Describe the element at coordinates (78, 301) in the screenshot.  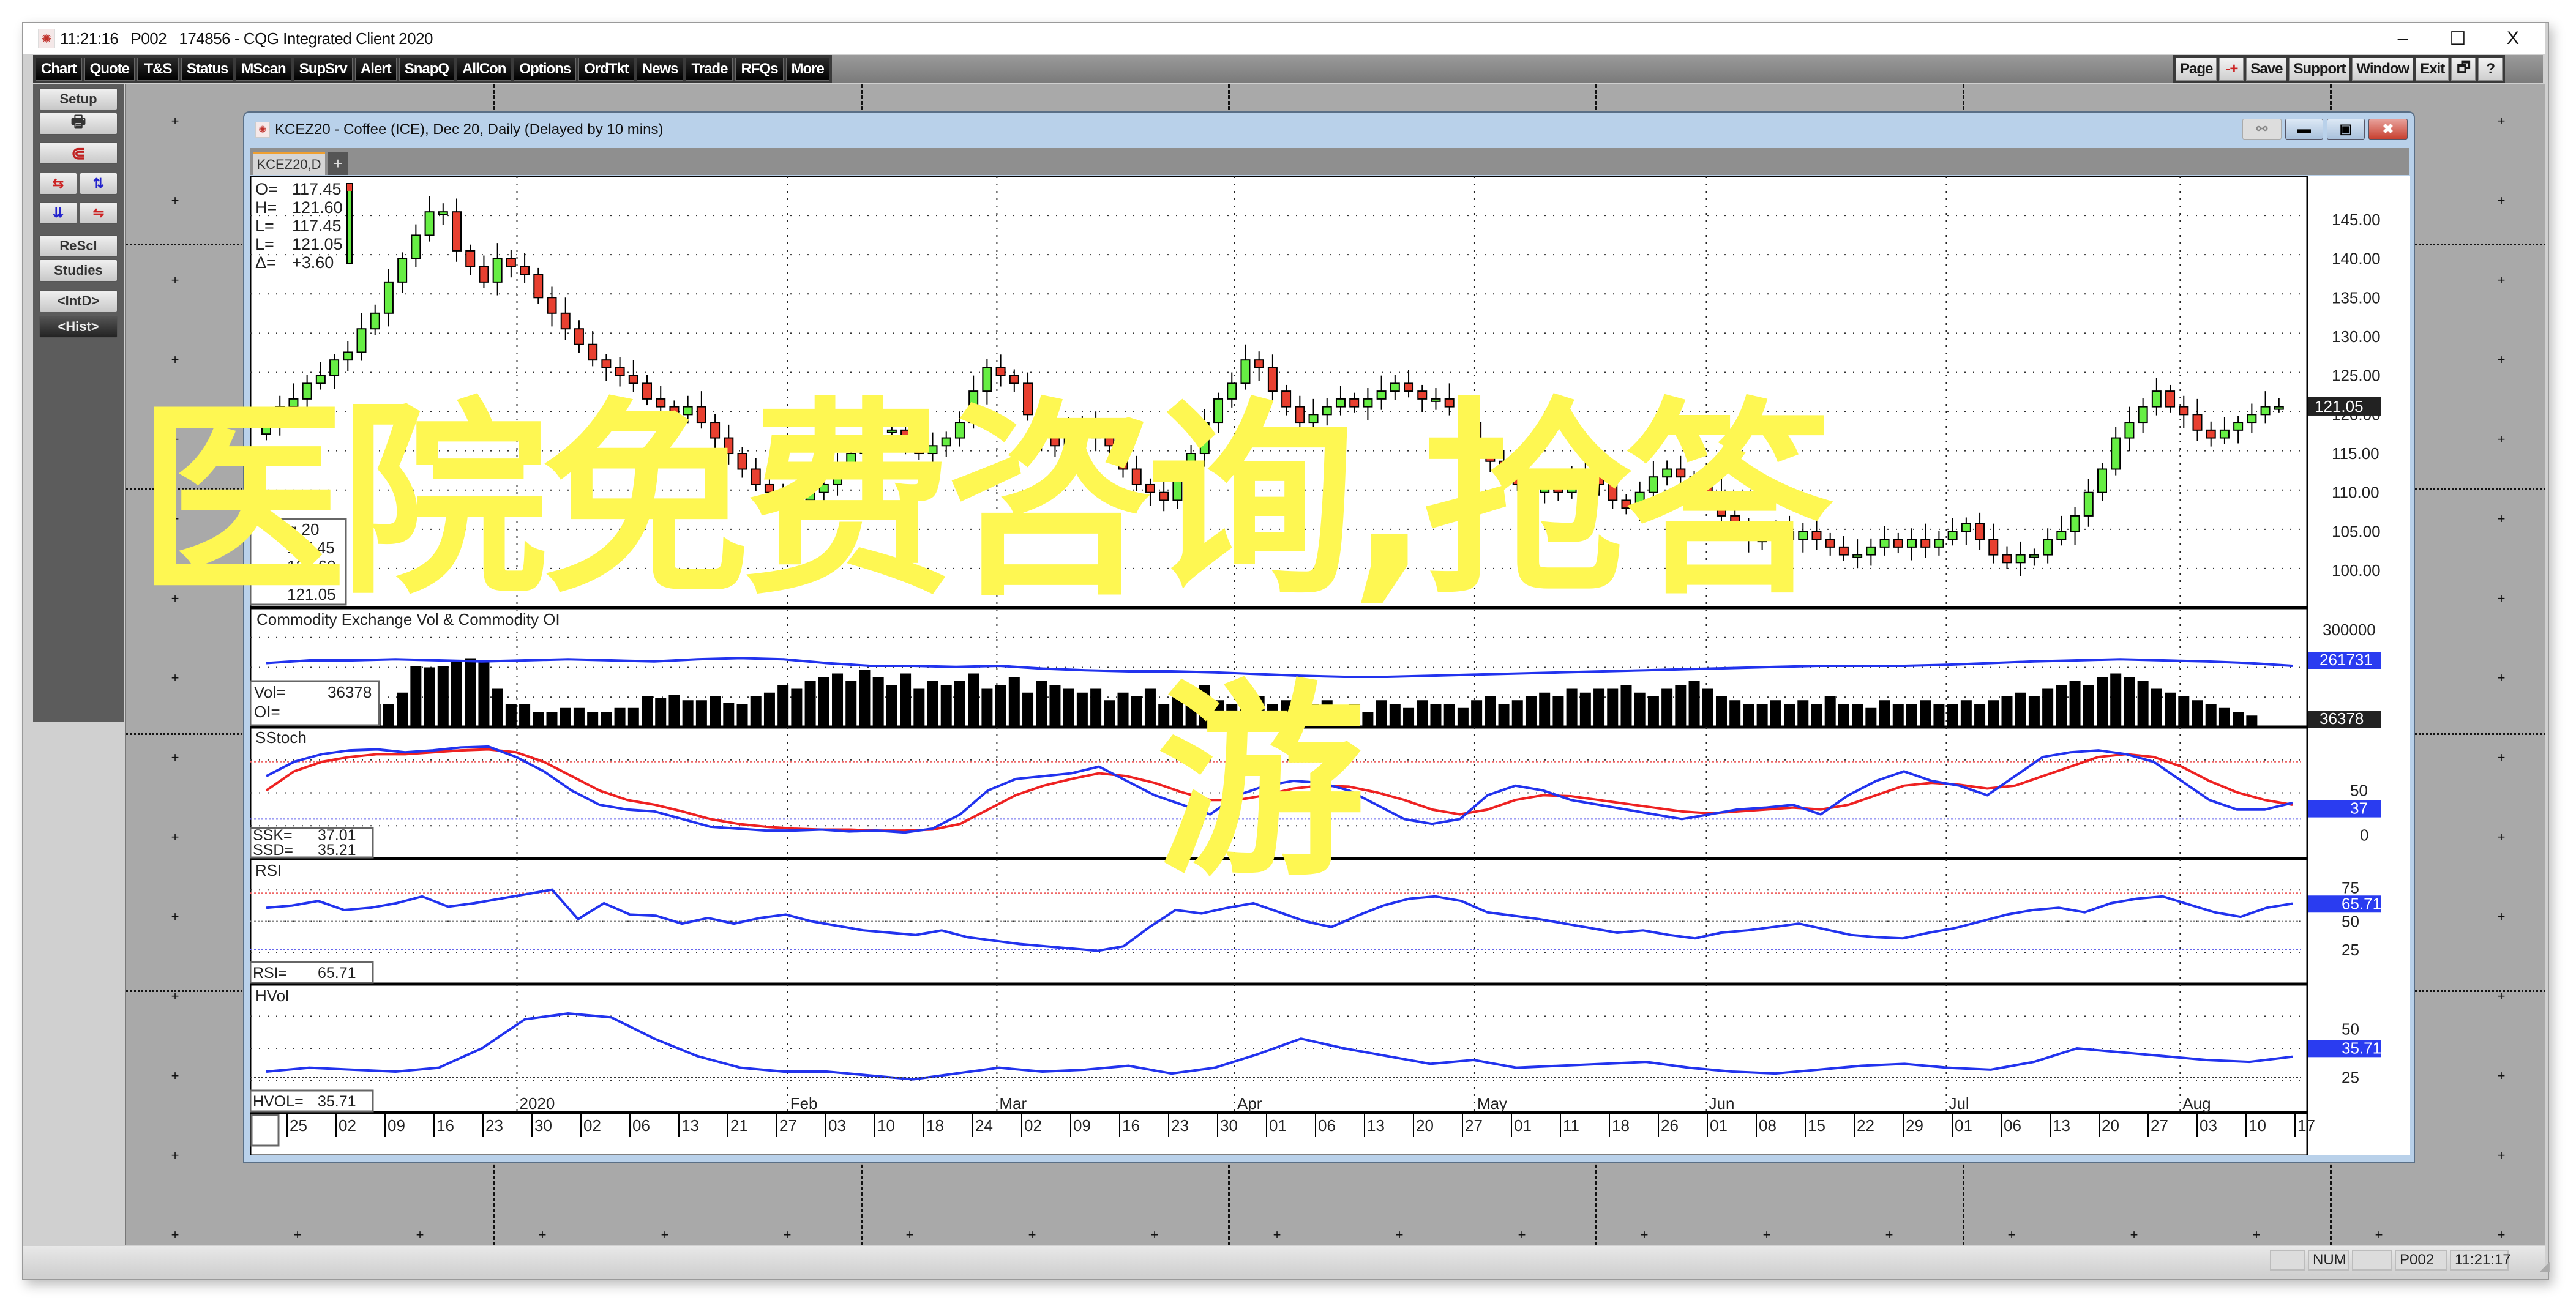
I see `intraday-button: <IntD>` at that location.